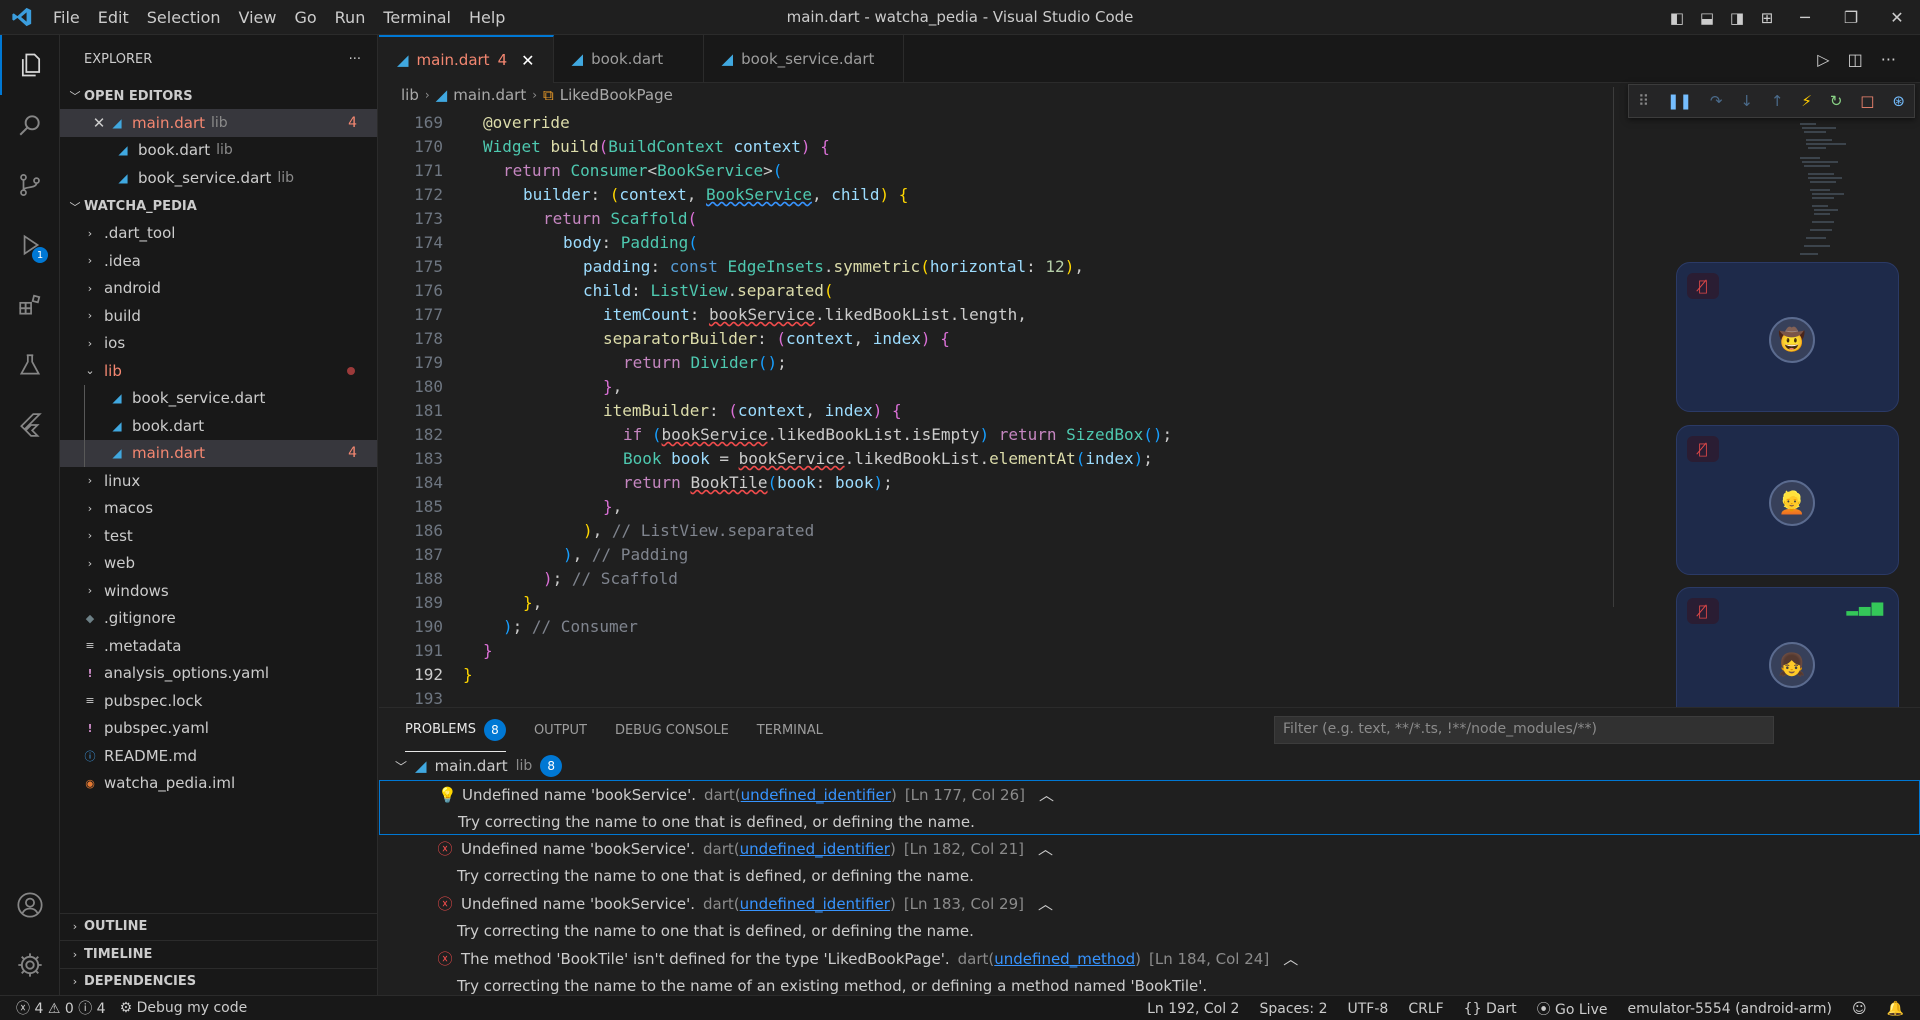  I want to click on menu-view: View, so click(258, 17).